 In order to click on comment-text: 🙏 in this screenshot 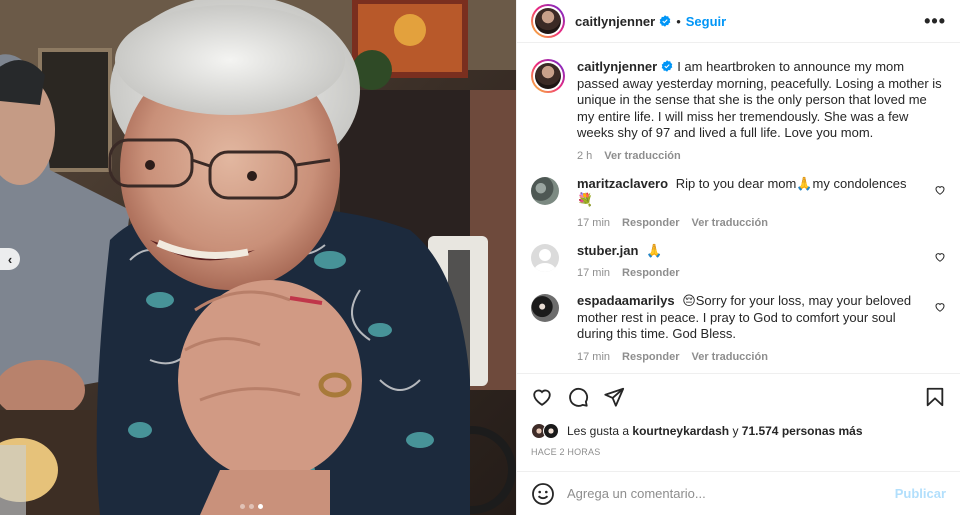, I will do `click(654, 250)`.